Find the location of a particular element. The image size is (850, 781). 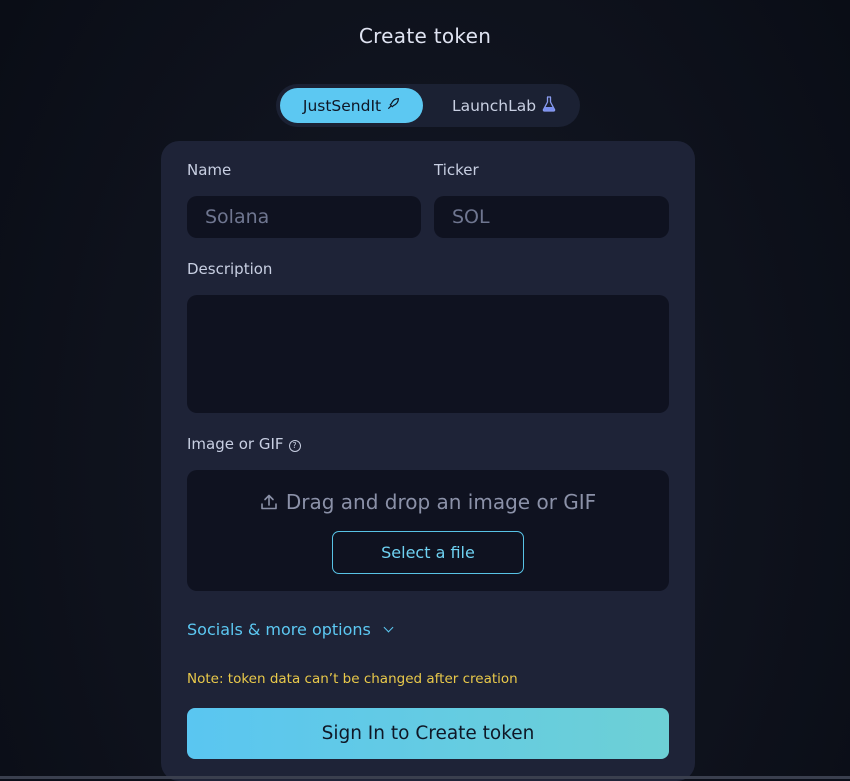

mode-option-label: JustSendIt is located at coordinates (342, 105).